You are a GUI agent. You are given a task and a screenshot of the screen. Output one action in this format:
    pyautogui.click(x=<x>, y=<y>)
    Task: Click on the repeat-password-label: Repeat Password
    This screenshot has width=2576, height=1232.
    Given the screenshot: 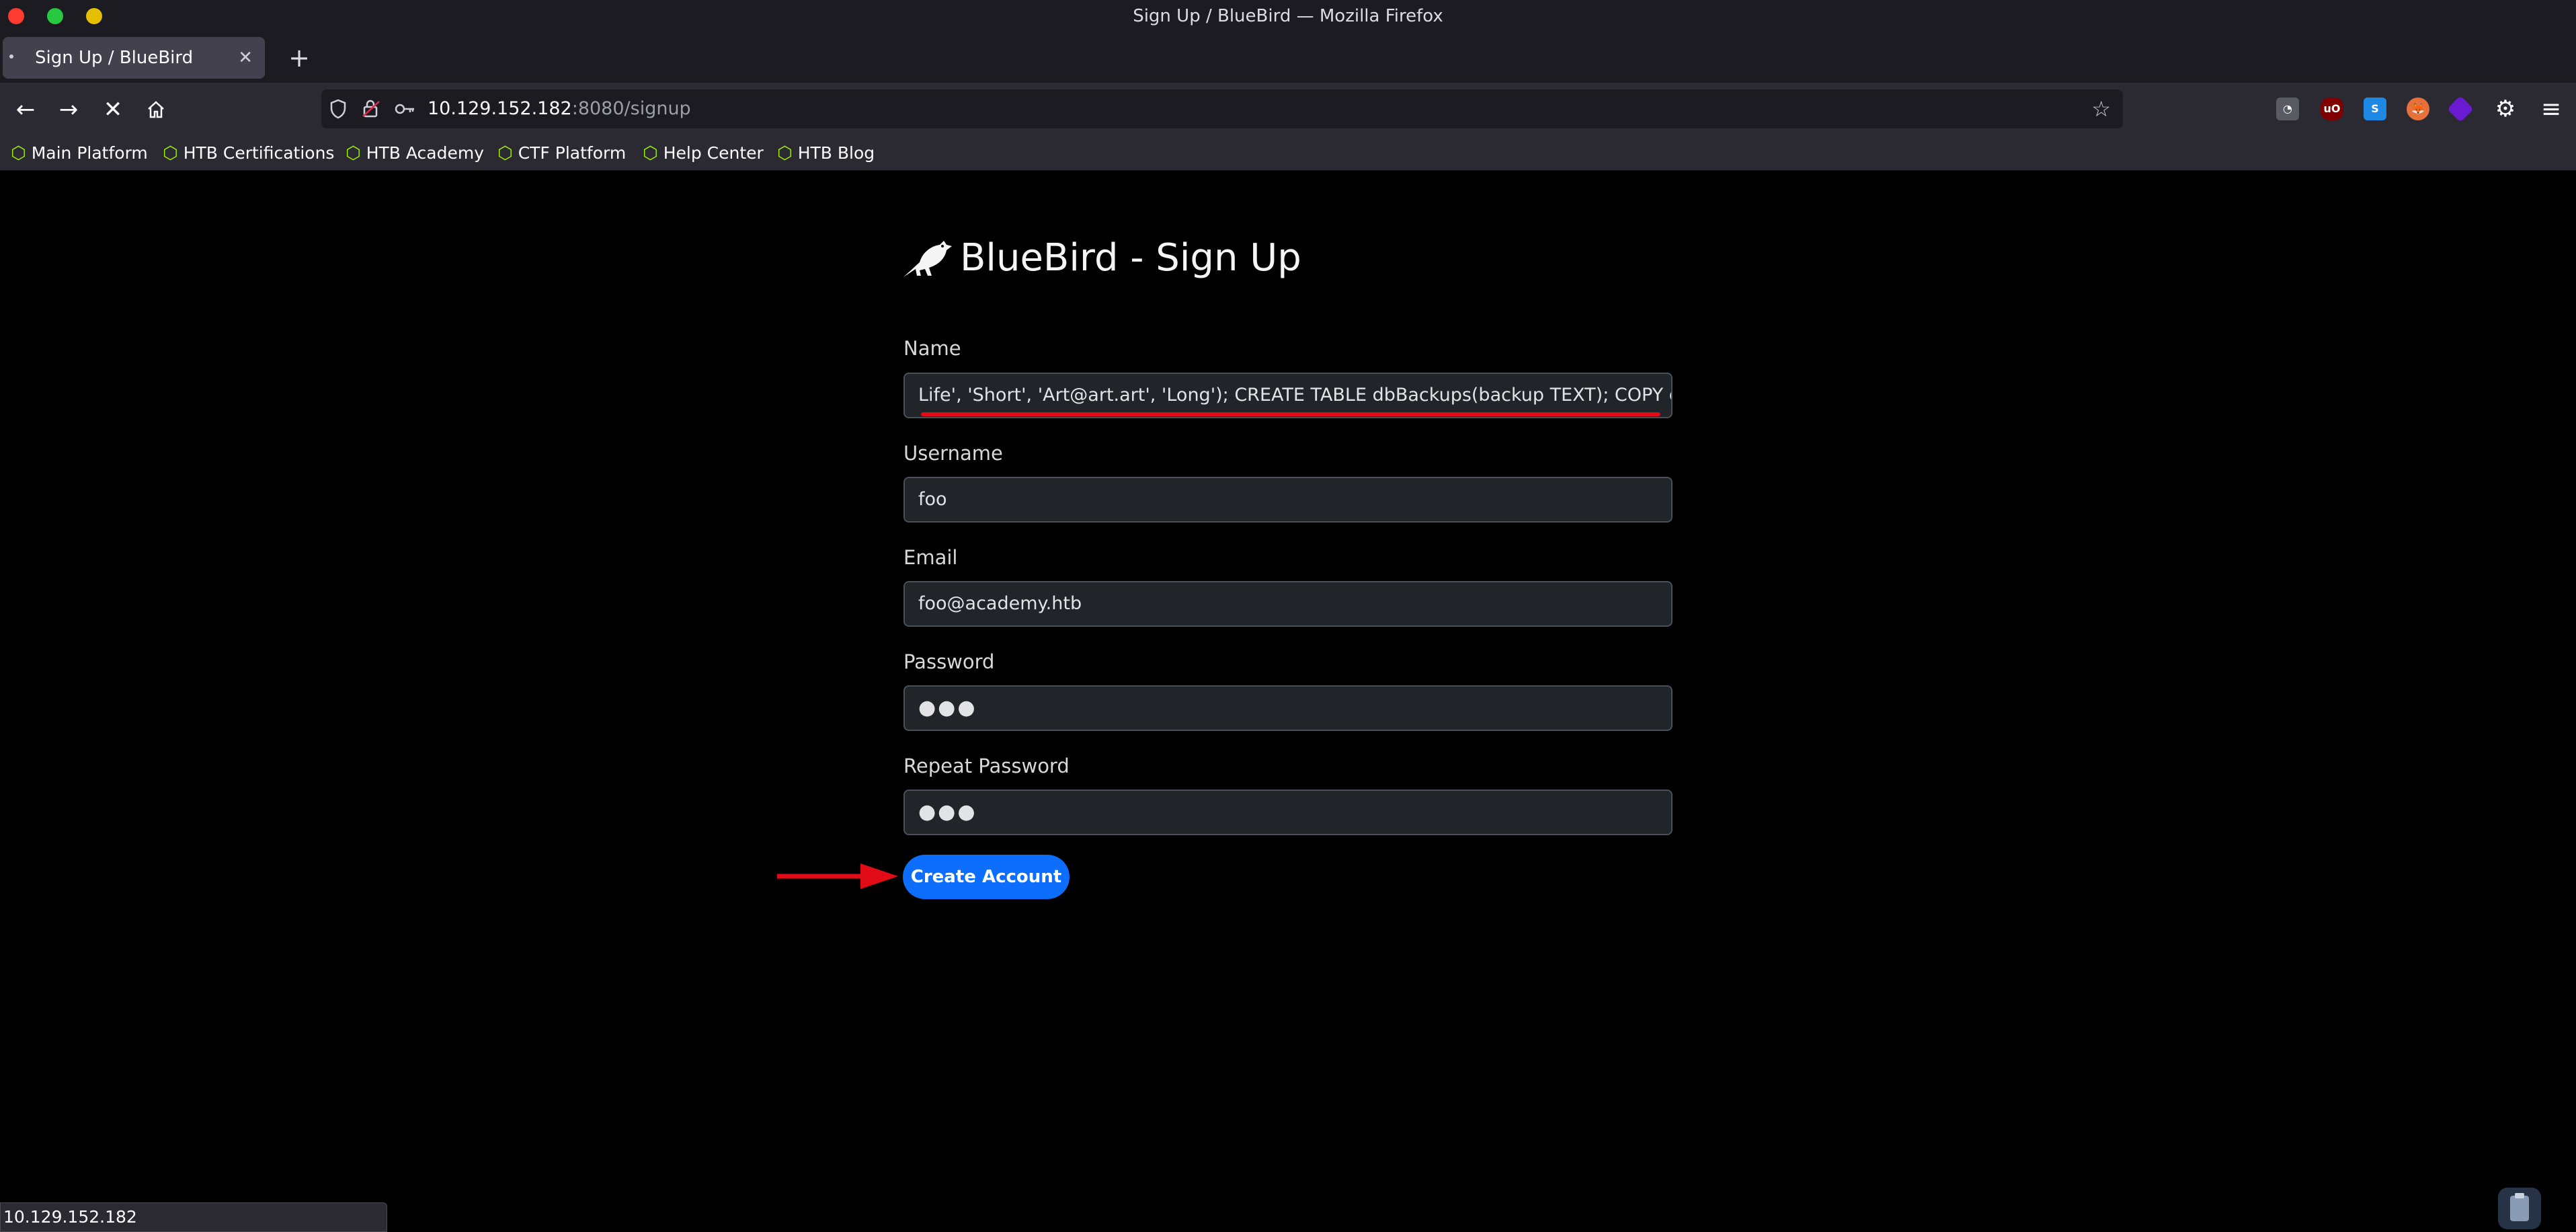 What is the action you would take?
    pyautogui.click(x=986, y=766)
    